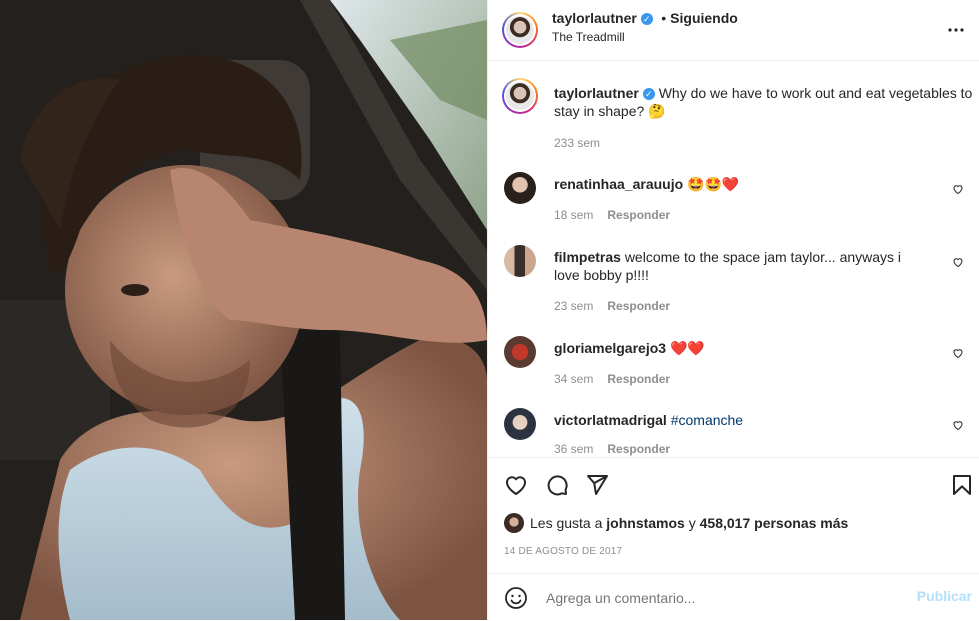 Image resolution: width=979 pixels, height=621 pixels. What do you see at coordinates (573, 449) in the screenshot?
I see `comment-time: 36 sem` at bounding box center [573, 449].